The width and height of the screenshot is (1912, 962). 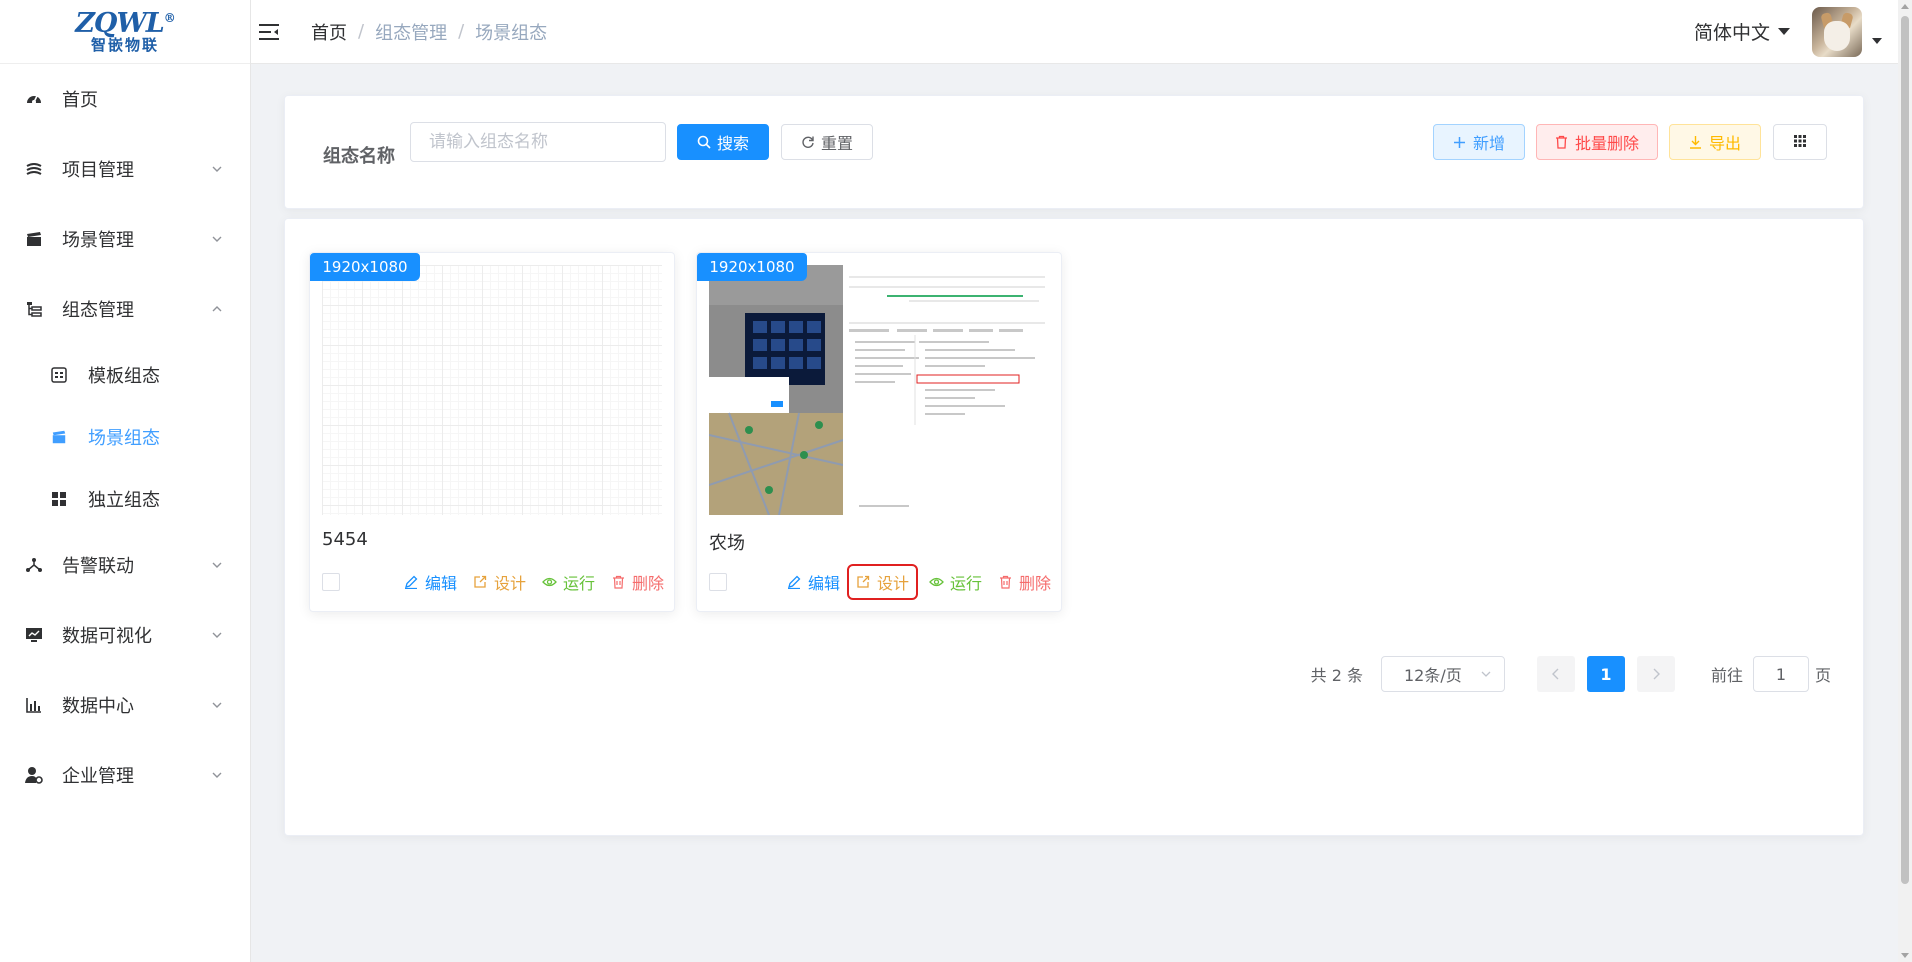 What do you see at coordinates (34, 169) in the screenshot?
I see `stack-icon` at bounding box center [34, 169].